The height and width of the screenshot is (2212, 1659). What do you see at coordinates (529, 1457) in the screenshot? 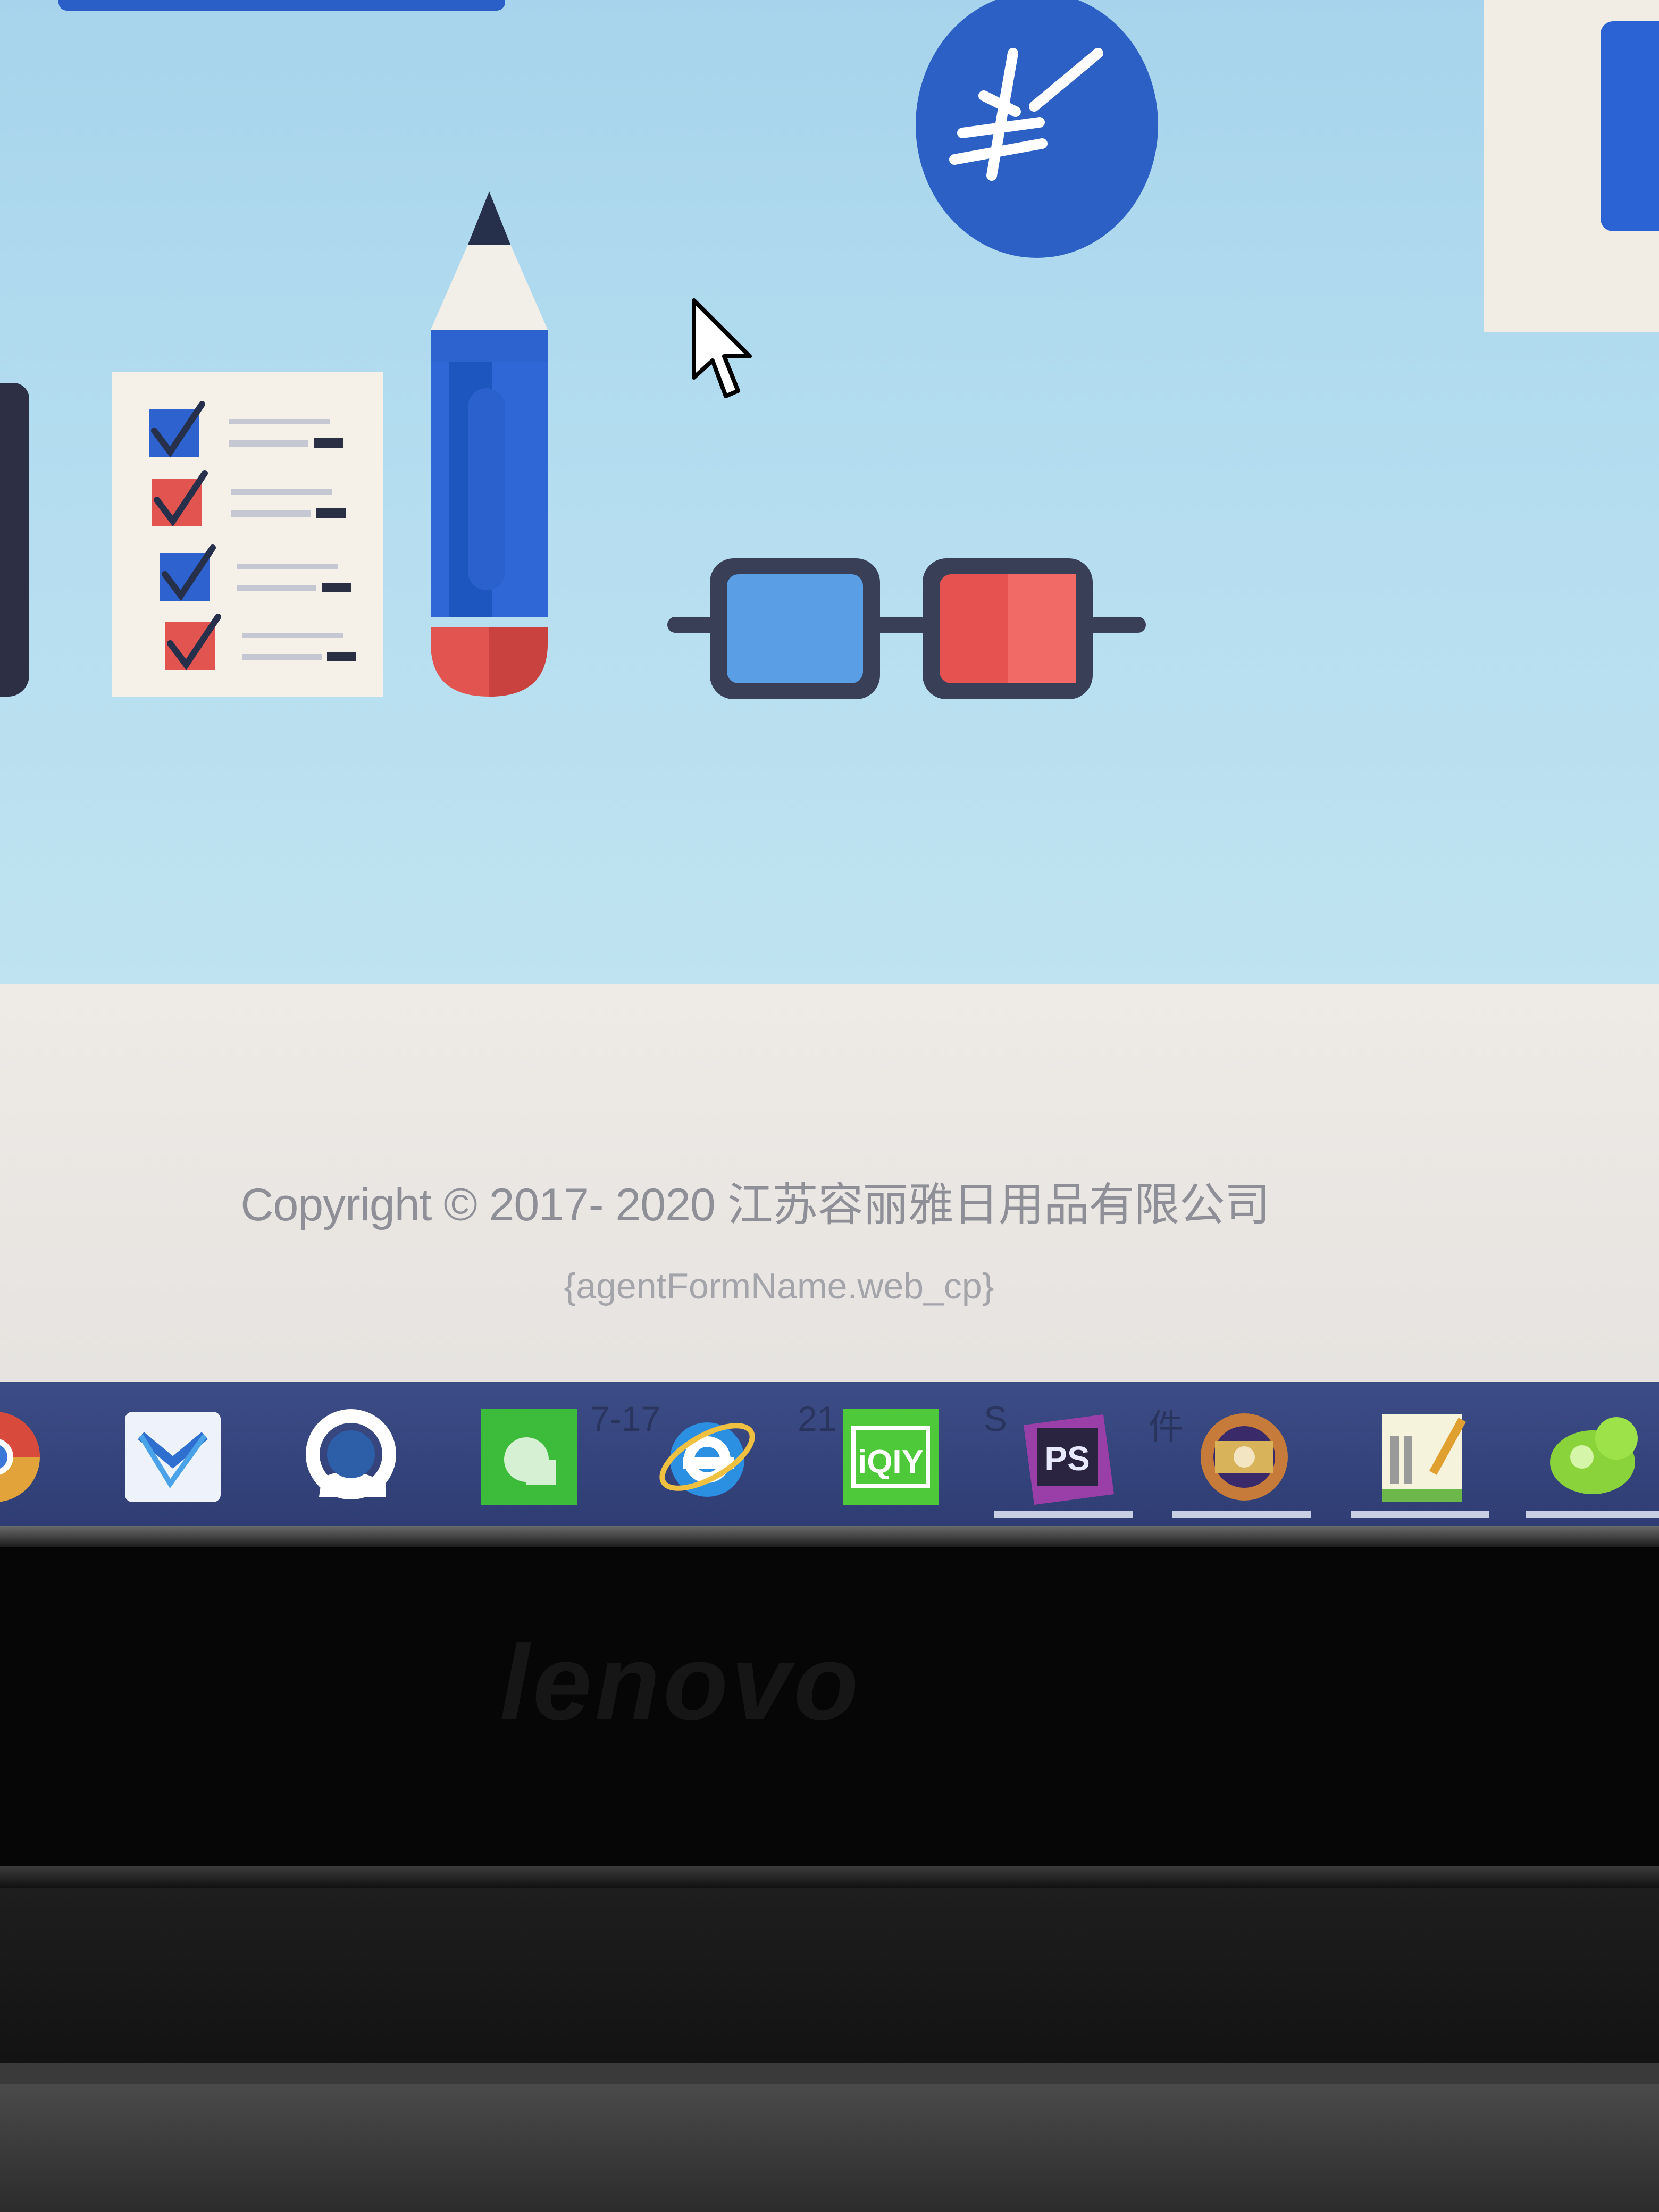
I see `green-app-icon` at bounding box center [529, 1457].